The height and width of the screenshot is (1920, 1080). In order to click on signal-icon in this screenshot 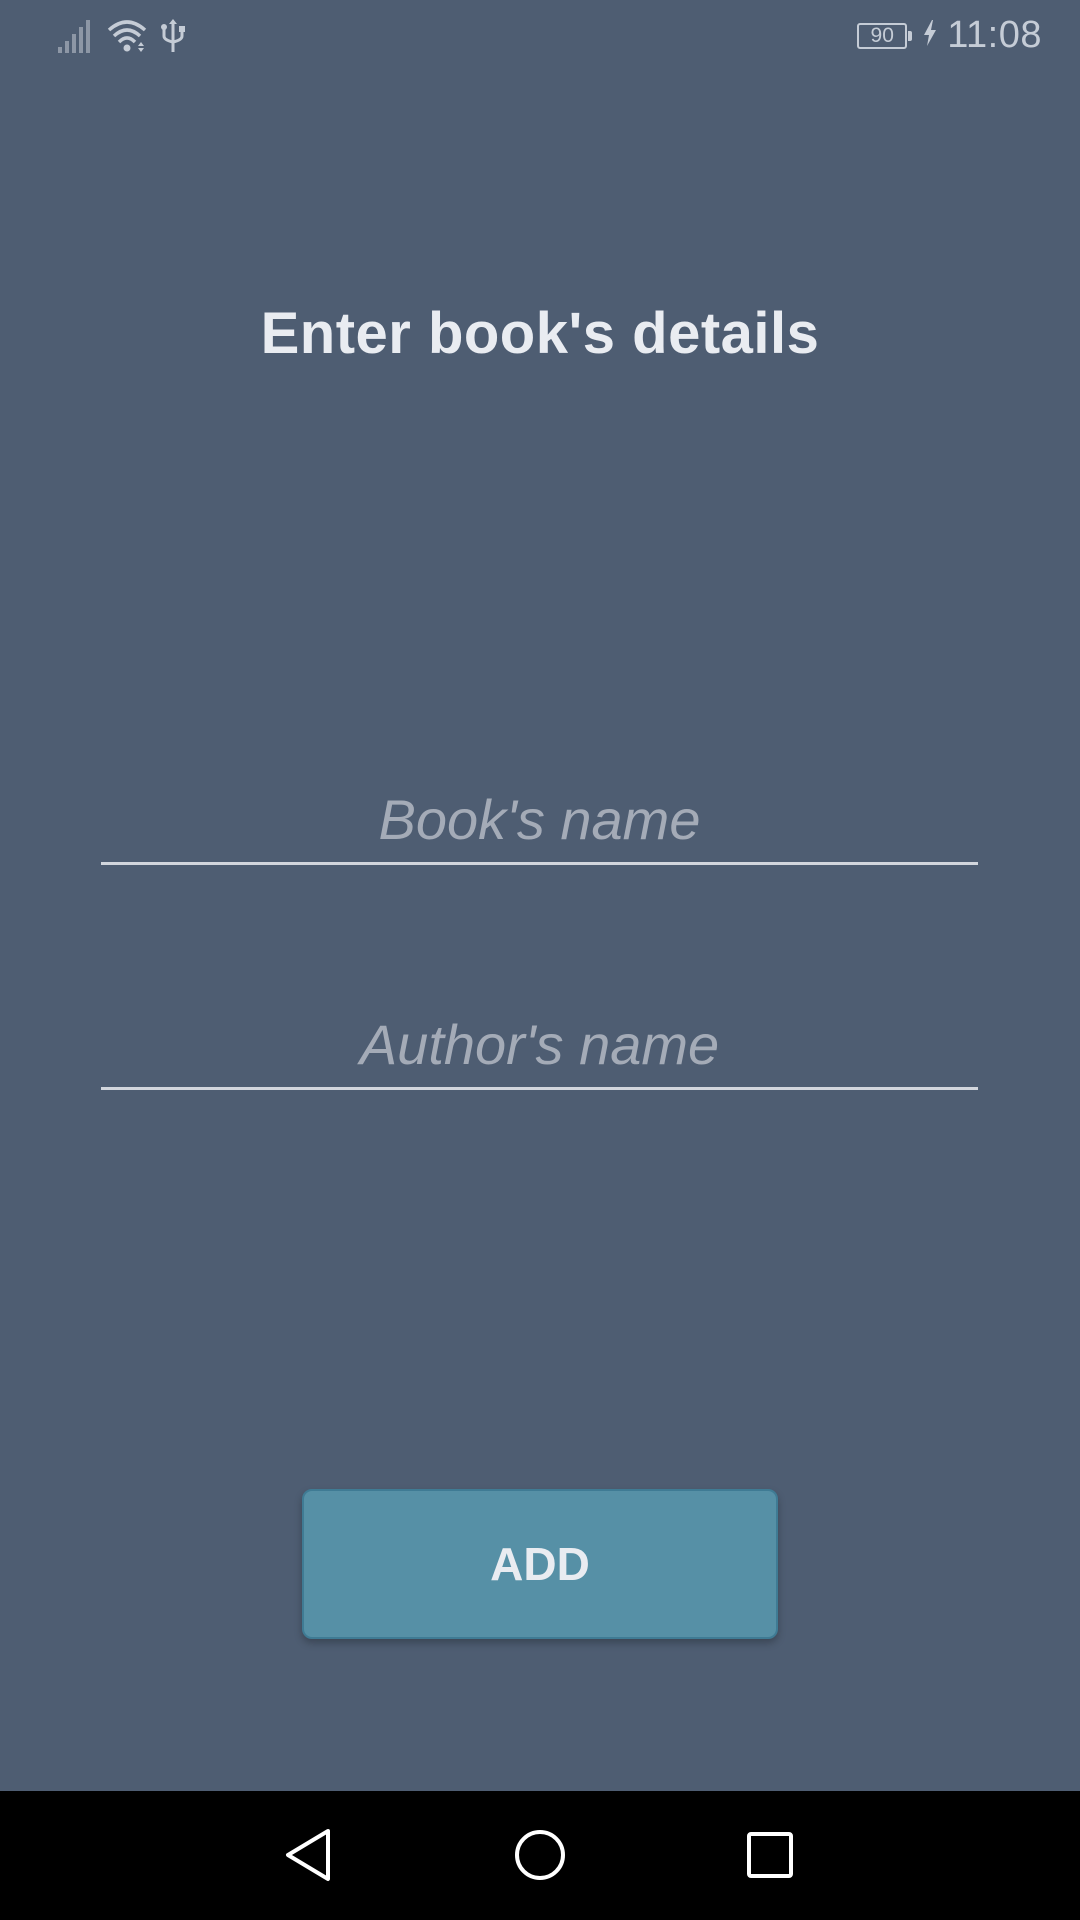, I will do `click(76, 38)`.